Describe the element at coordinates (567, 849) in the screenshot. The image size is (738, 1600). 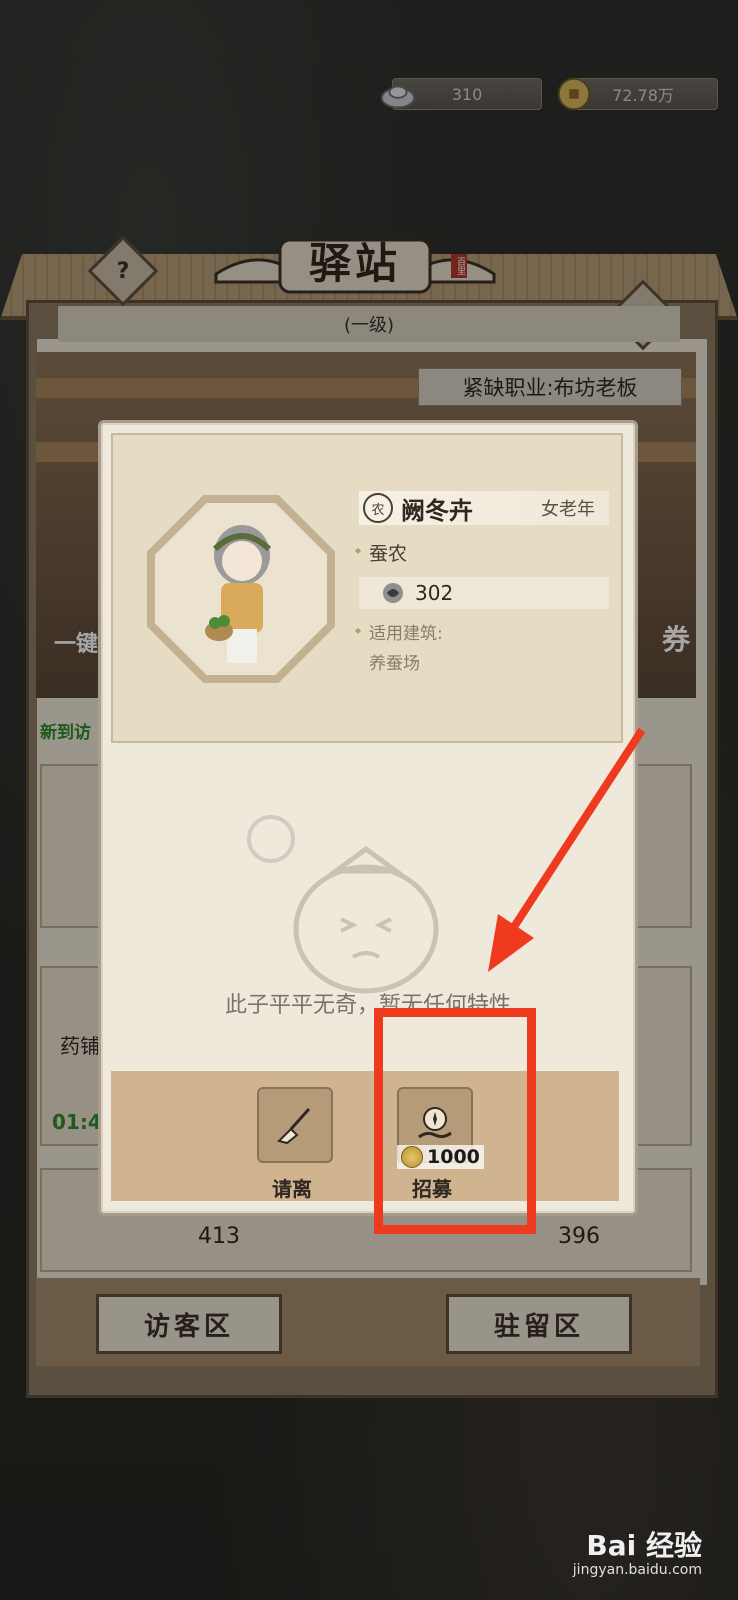
I see `annotation-arrow` at that location.